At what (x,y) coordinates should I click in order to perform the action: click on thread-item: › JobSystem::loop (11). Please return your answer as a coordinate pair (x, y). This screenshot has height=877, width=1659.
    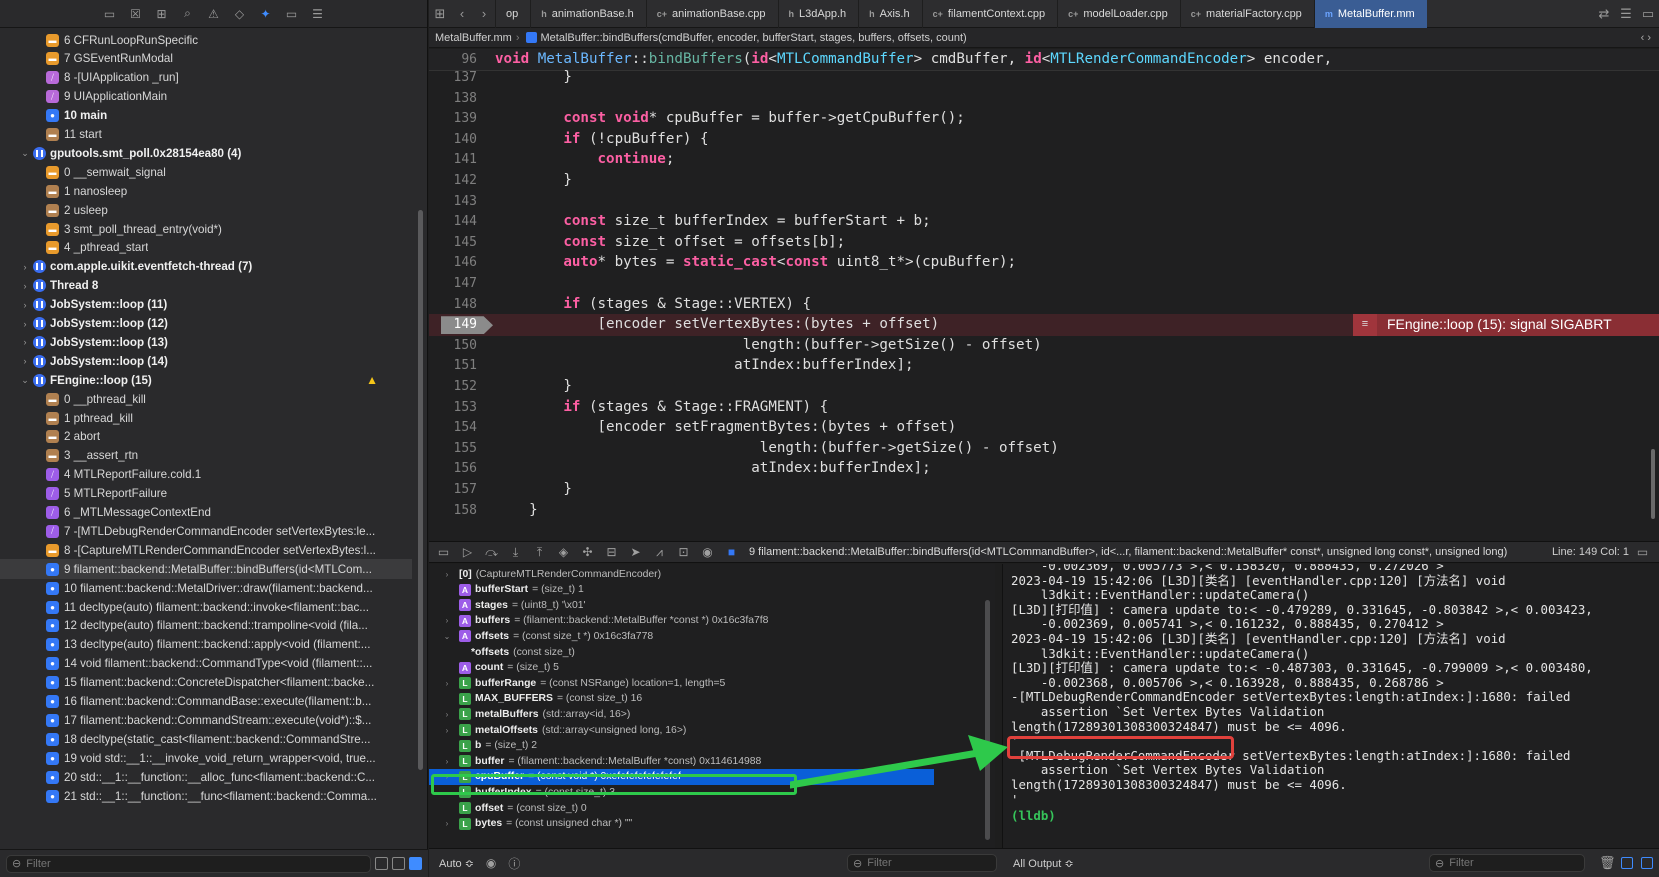
    Looking at the image, I should click on (206, 305).